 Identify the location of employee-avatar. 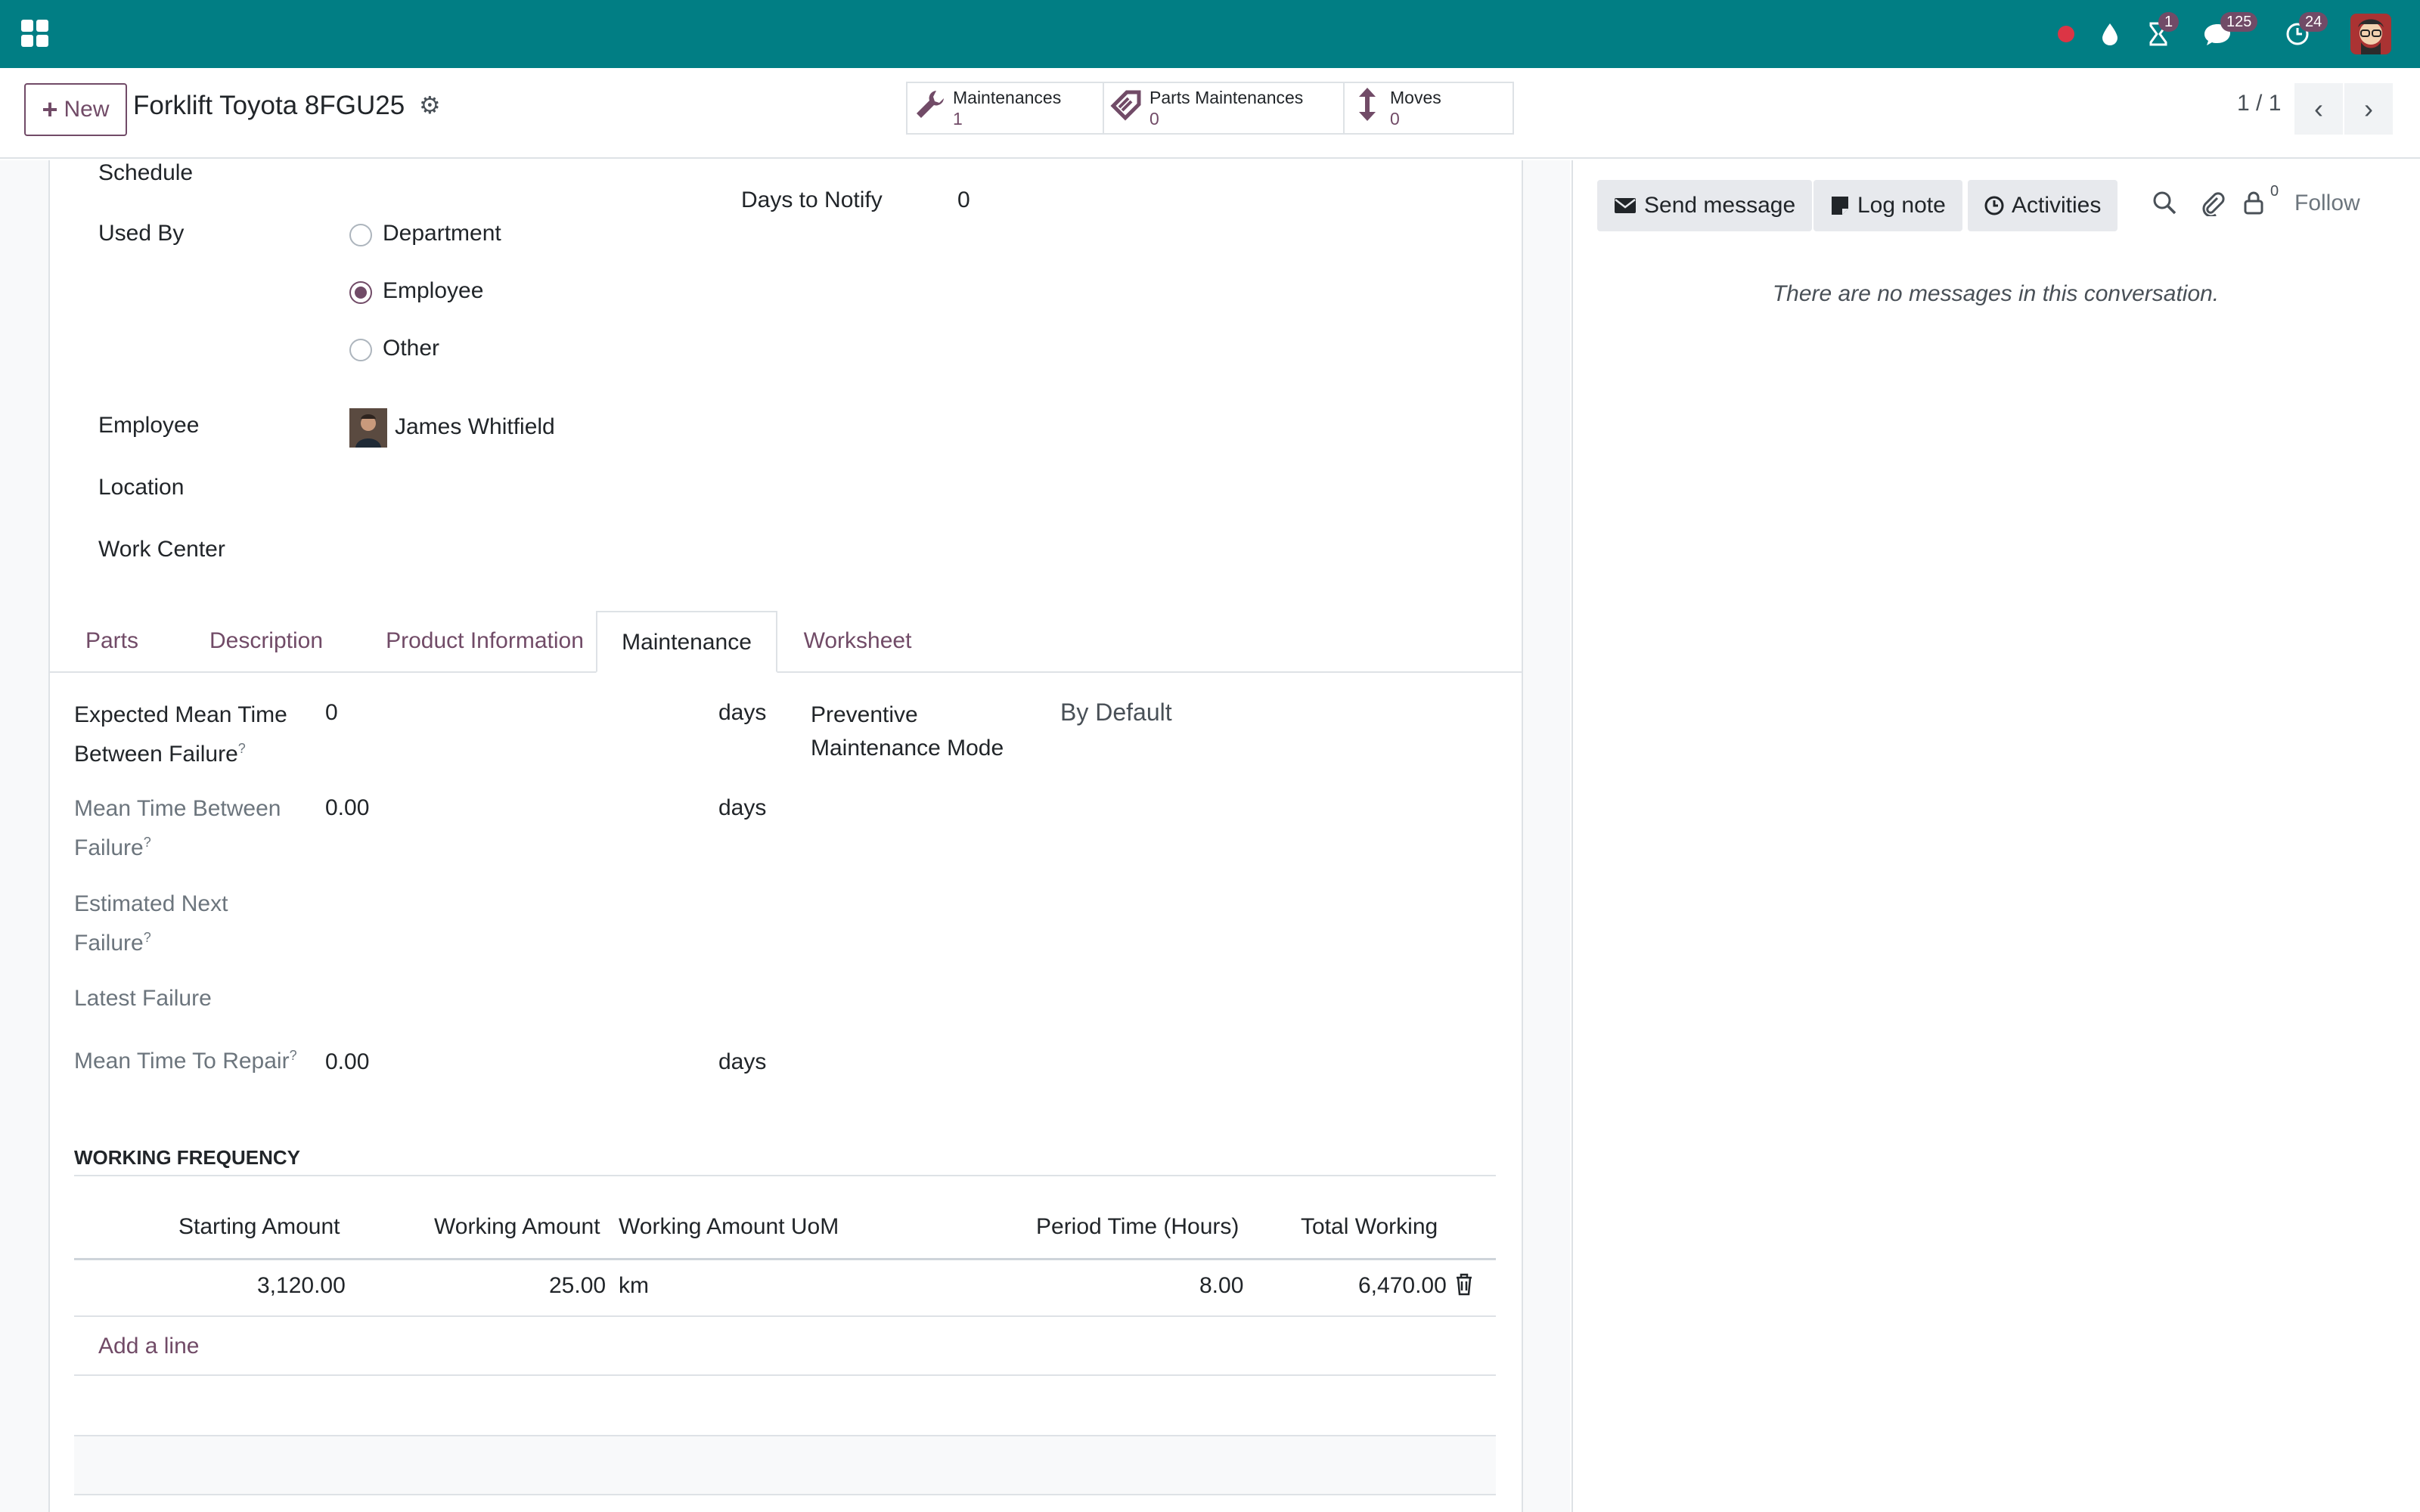
(368, 428).